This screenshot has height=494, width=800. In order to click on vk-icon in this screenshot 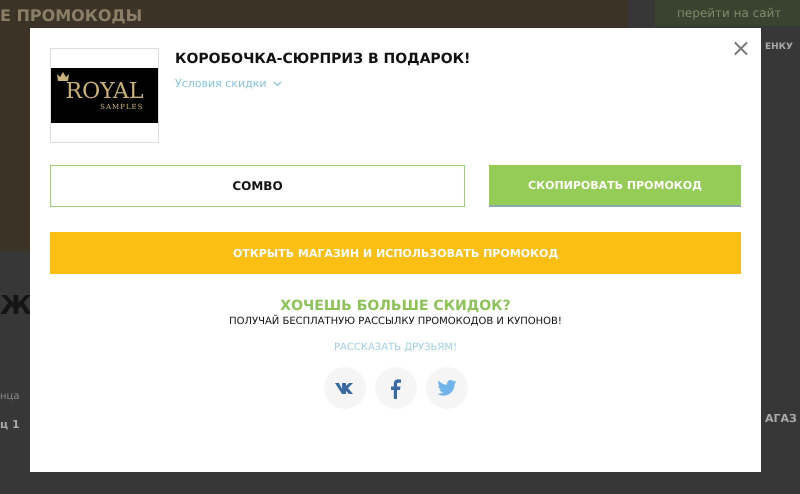, I will do `click(345, 388)`.